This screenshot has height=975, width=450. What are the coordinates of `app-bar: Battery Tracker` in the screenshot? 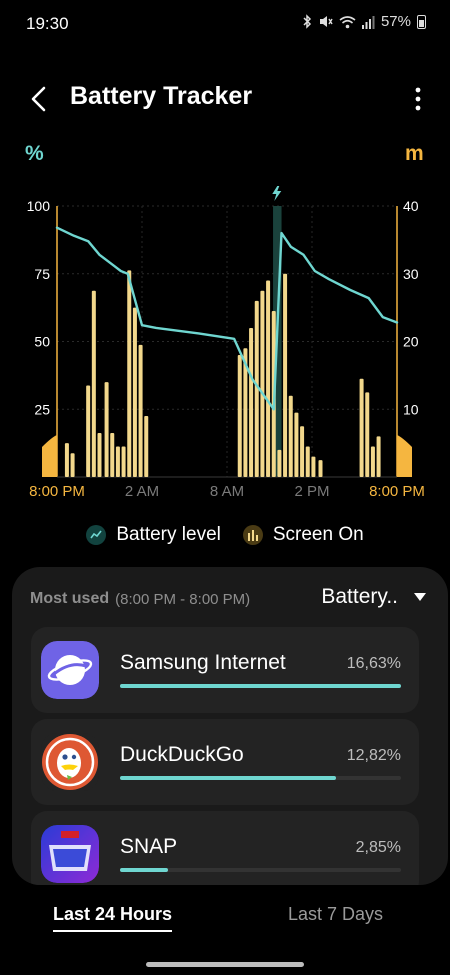 It's located at (225, 97).